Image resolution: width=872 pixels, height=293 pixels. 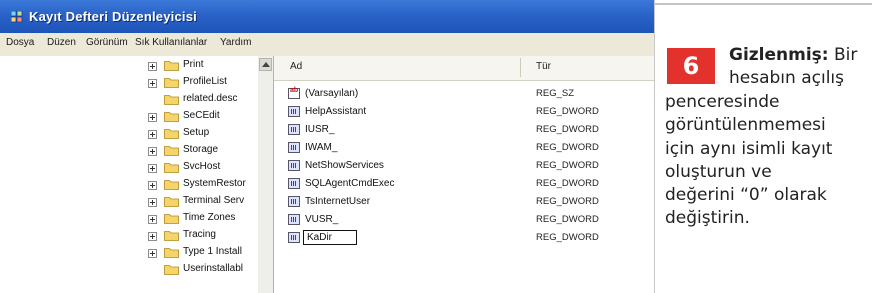 I want to click on value-name: NetShowServices, so click(x=344, y=165).